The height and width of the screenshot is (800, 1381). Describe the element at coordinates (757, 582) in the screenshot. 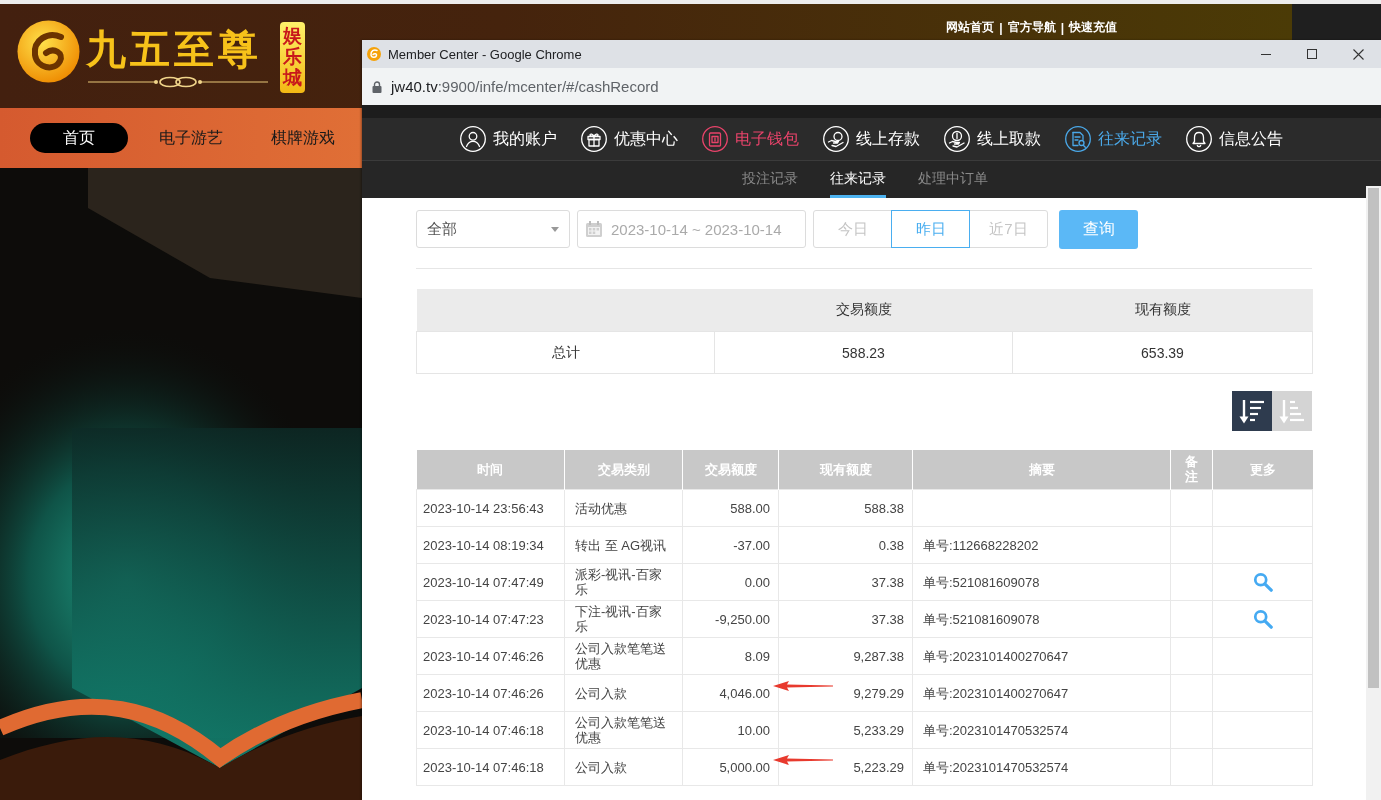

I see `amount-text: 0.00` at that location.